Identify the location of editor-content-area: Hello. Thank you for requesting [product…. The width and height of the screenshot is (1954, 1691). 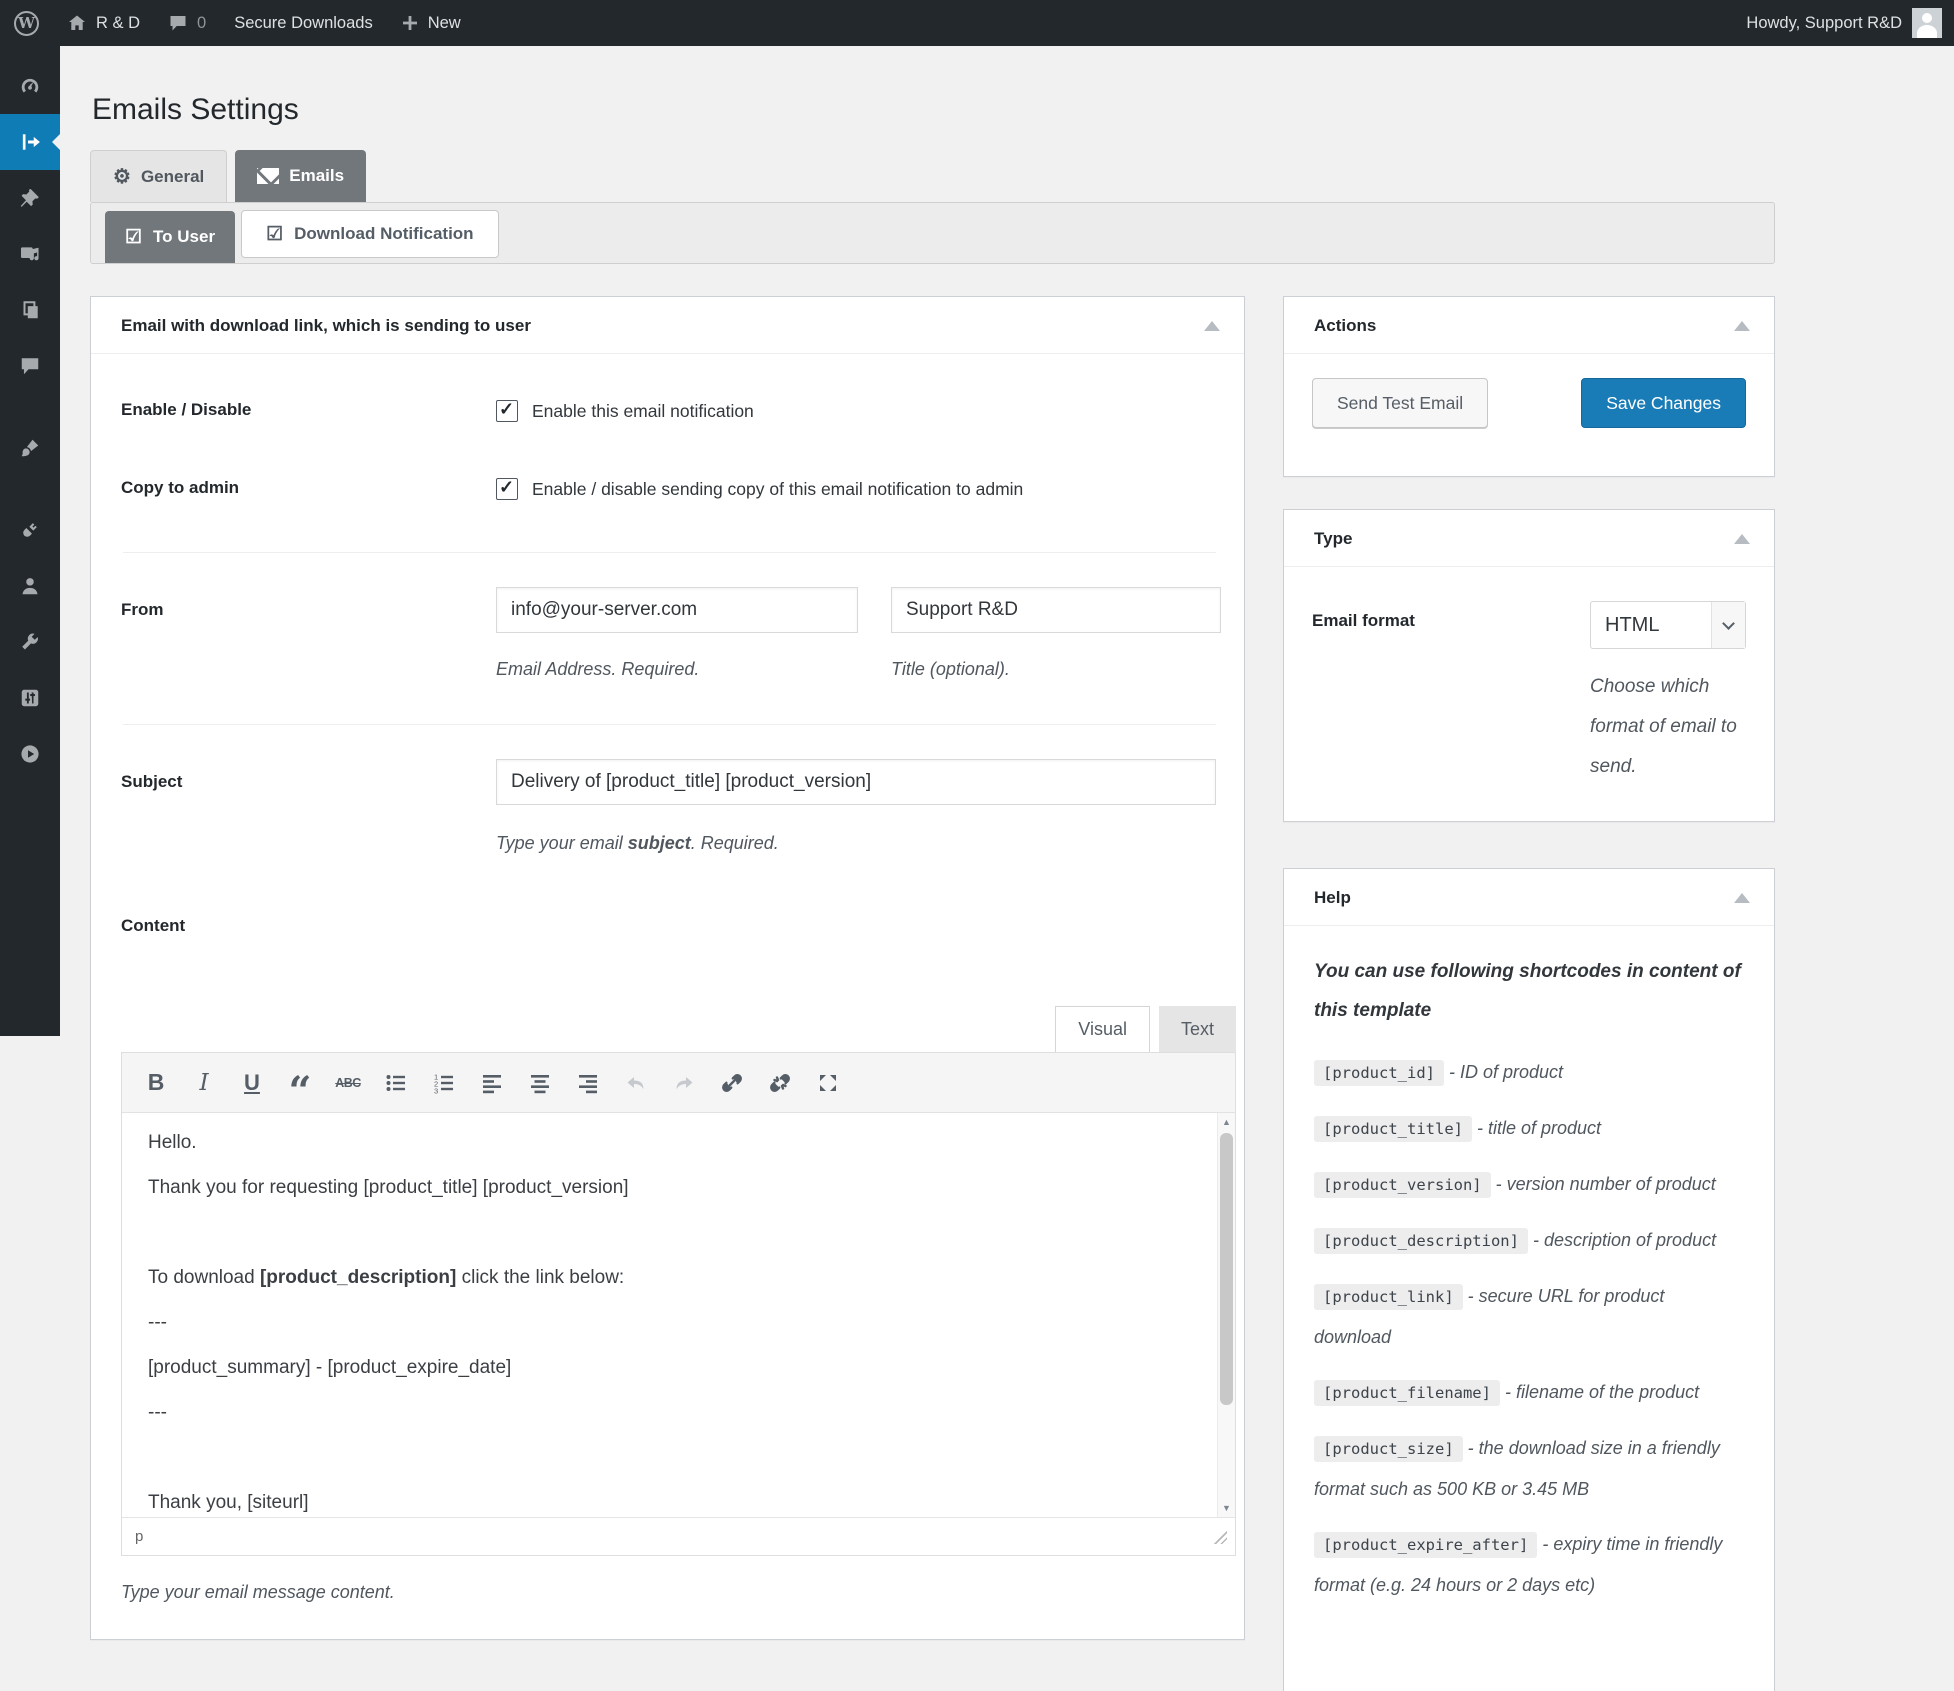
(678, 1315).